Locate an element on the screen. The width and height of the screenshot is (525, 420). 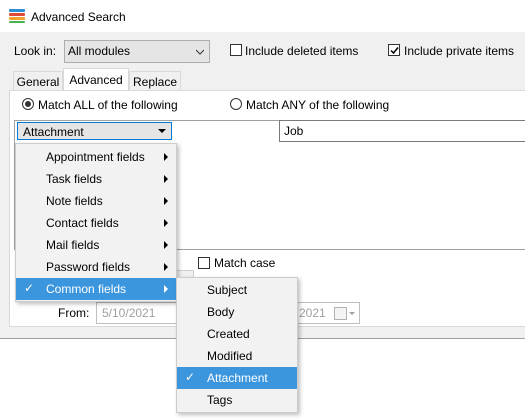
title-bar: Advanced Search is located at coordinates (262, 16).